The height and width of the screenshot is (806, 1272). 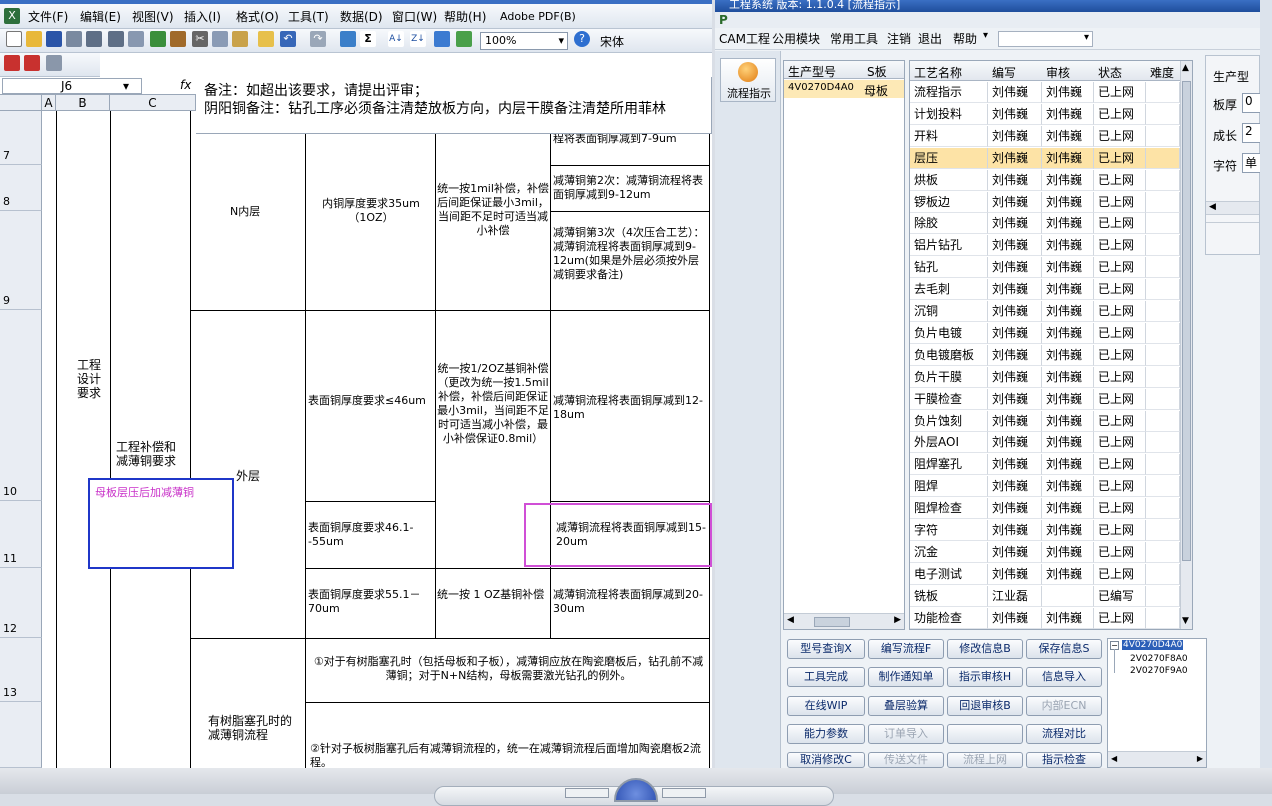 I want to click on cell-reduce-r12: 减薄铜流程将表面铜厚减到20-30um, so click(x=630, y=602).